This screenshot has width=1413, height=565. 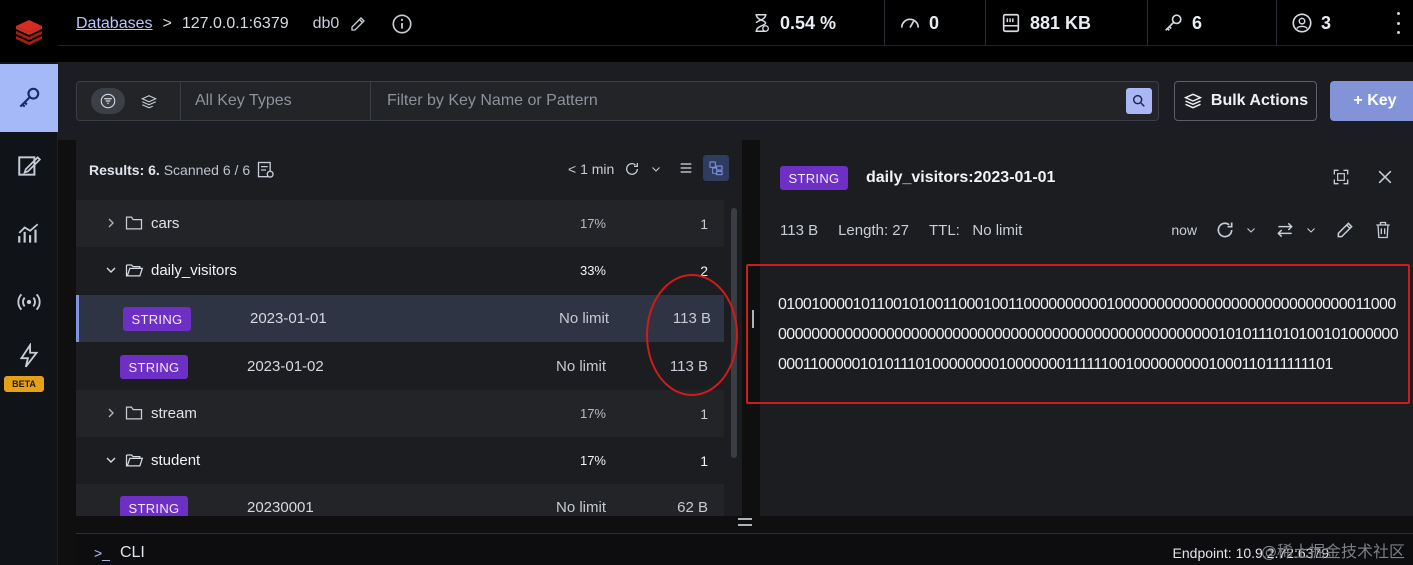 I want to click on bulk-actions-button: Bulk Actions, so click(x=1245, y=101).